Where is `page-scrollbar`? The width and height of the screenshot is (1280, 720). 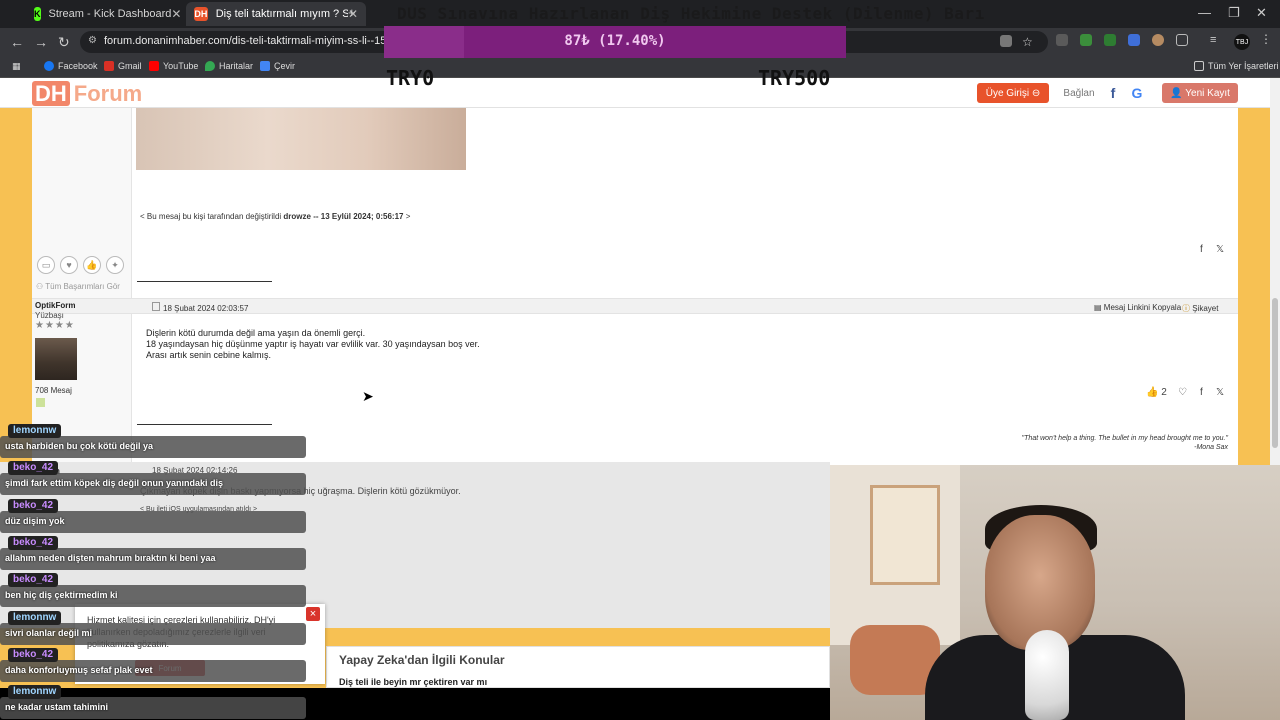
page-scrollbar is located at coordinates (1275, 271).